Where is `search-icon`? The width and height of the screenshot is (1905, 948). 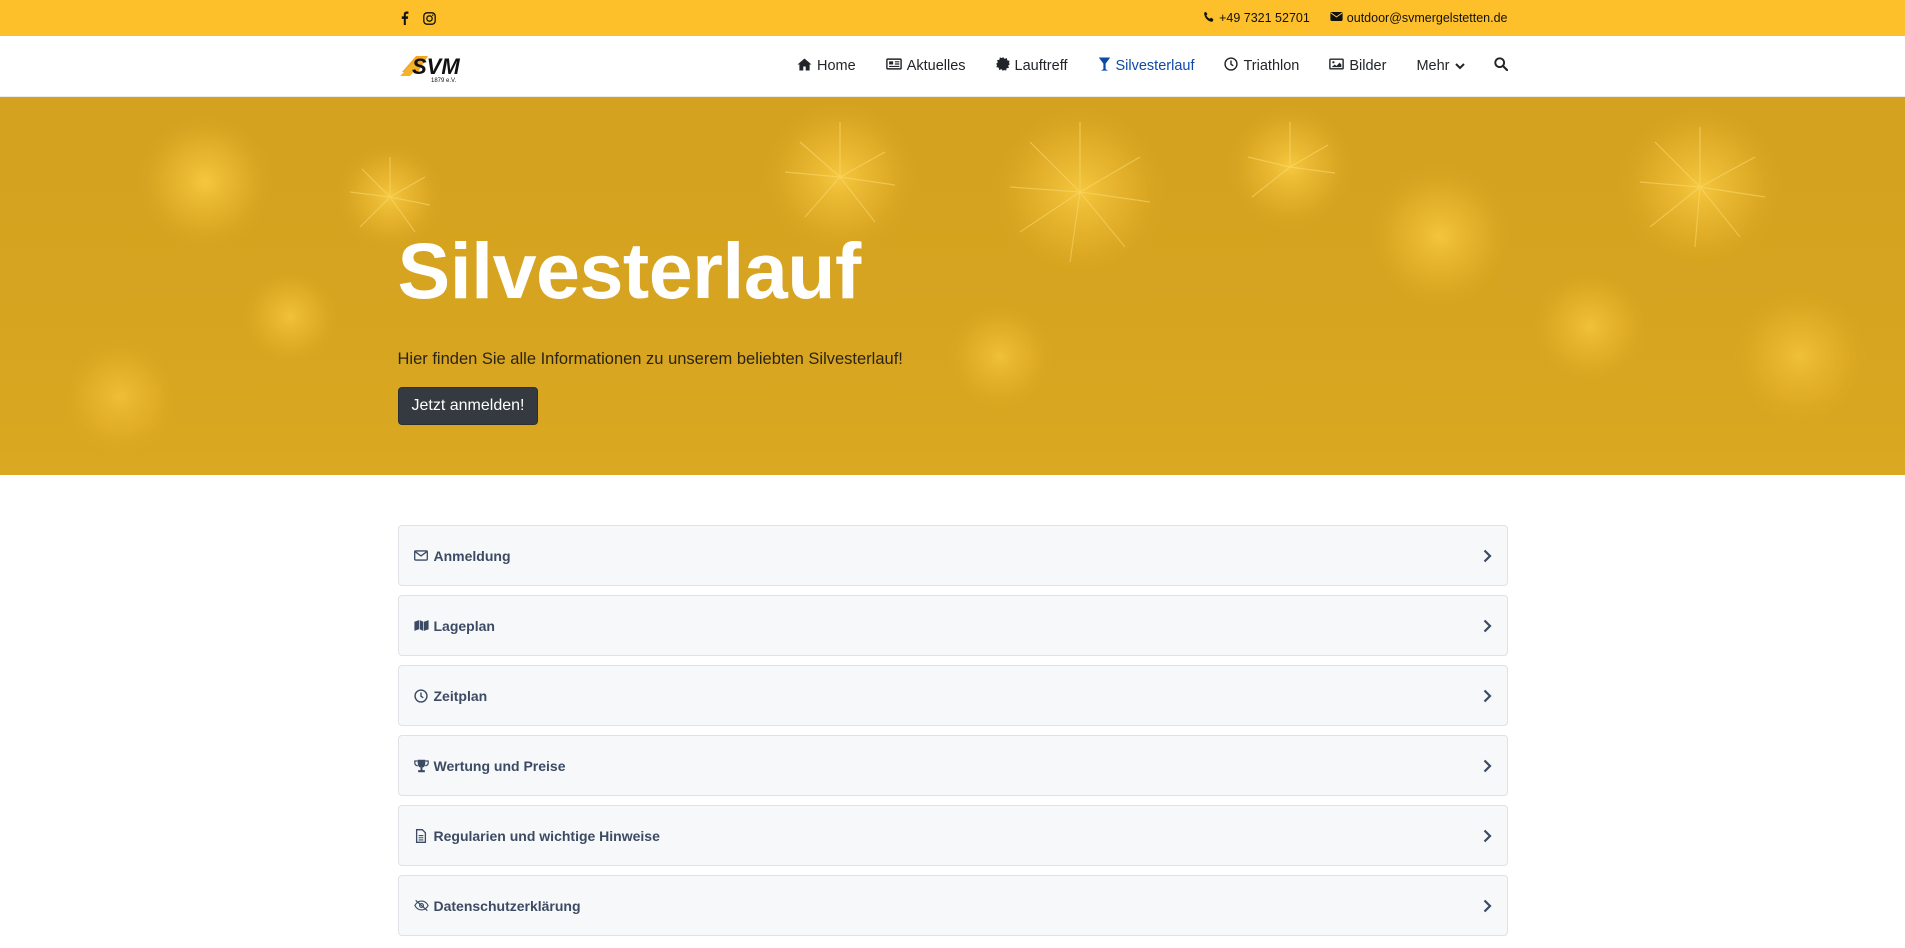 search-icon is located at coordinates (1500, 66).